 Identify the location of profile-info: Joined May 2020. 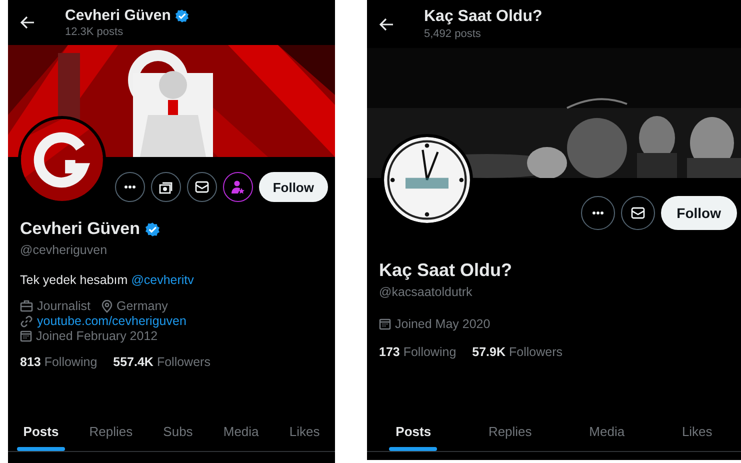
(442, 324).